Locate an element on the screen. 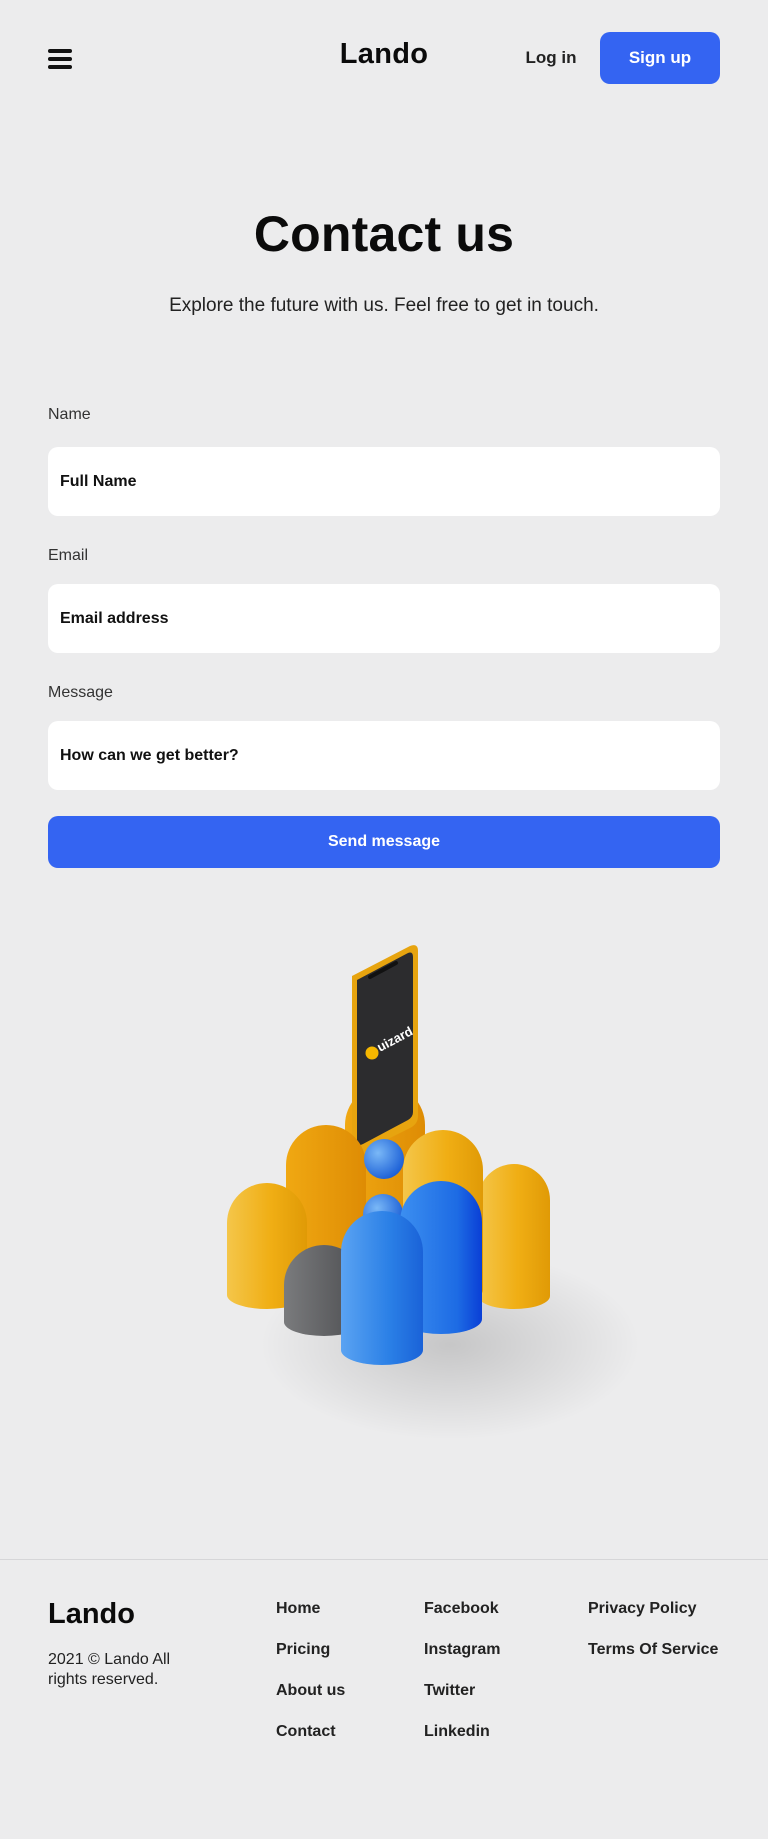  footer-link-home: Home is located at coordinates (298, 1609).